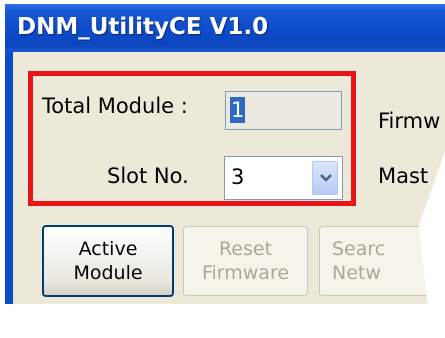 The image size is (445, 338). Describe the element at coordinates (108, 273) in the screenshot. I see `active-module-line-2: Module` at that location.